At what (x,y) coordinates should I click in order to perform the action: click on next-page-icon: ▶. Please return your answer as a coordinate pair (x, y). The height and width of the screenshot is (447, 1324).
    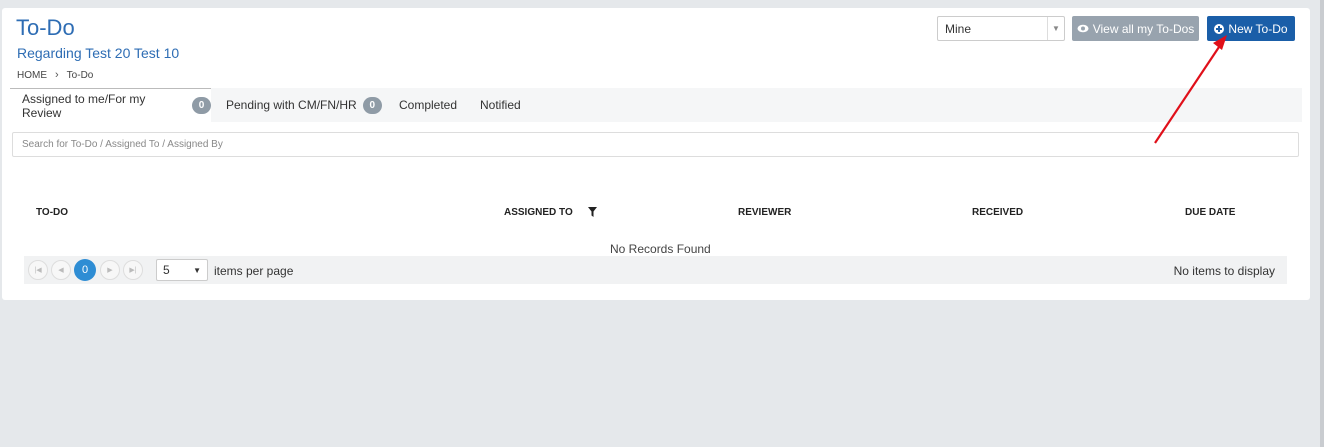
    Looking at the image, I should click on (110, 270).